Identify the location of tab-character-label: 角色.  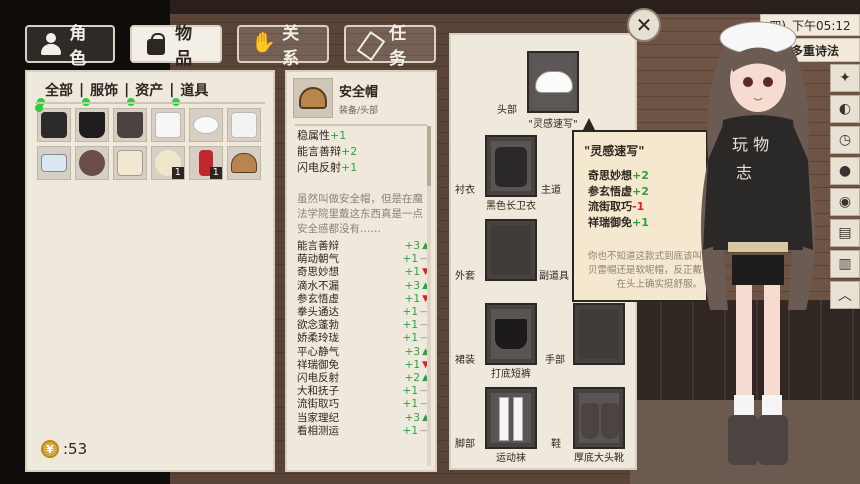
(78, 46).